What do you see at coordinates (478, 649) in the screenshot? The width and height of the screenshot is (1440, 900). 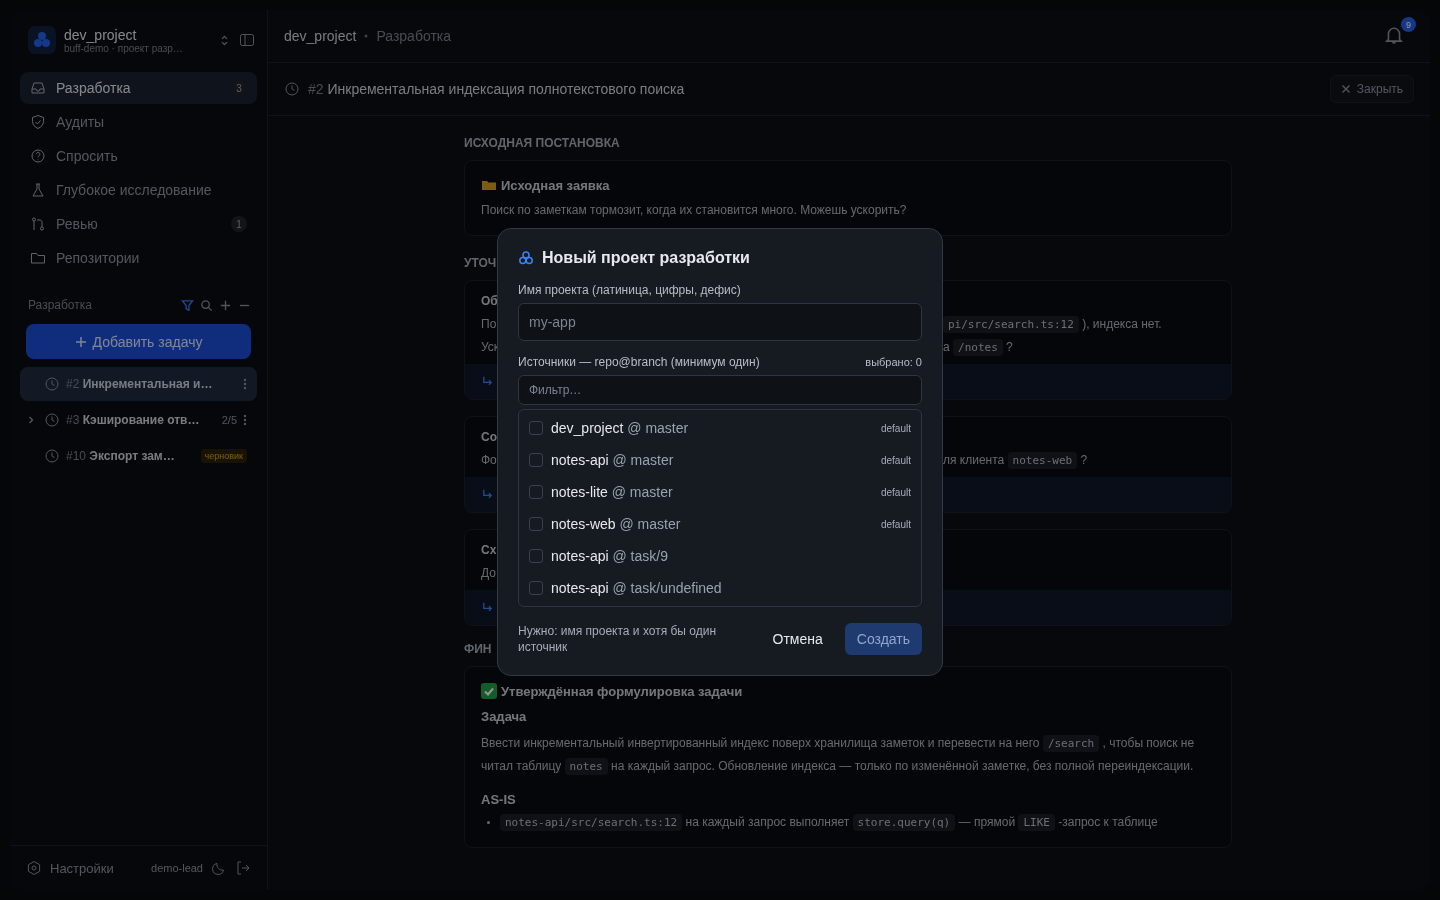 I see `section-label: ФИН` at bounding box center [478, 649].